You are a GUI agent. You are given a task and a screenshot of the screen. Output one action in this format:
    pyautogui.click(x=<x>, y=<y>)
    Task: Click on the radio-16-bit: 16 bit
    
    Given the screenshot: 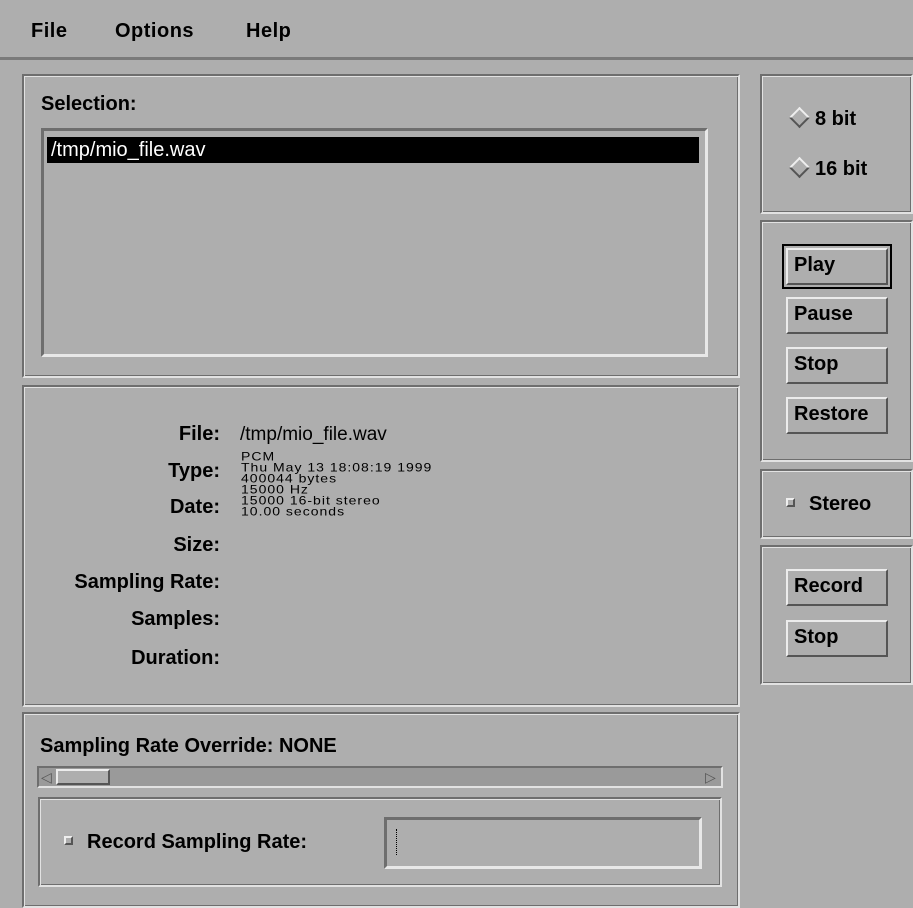 What is the action you would take?
    pyautogui.click(x=828, y=169)
    